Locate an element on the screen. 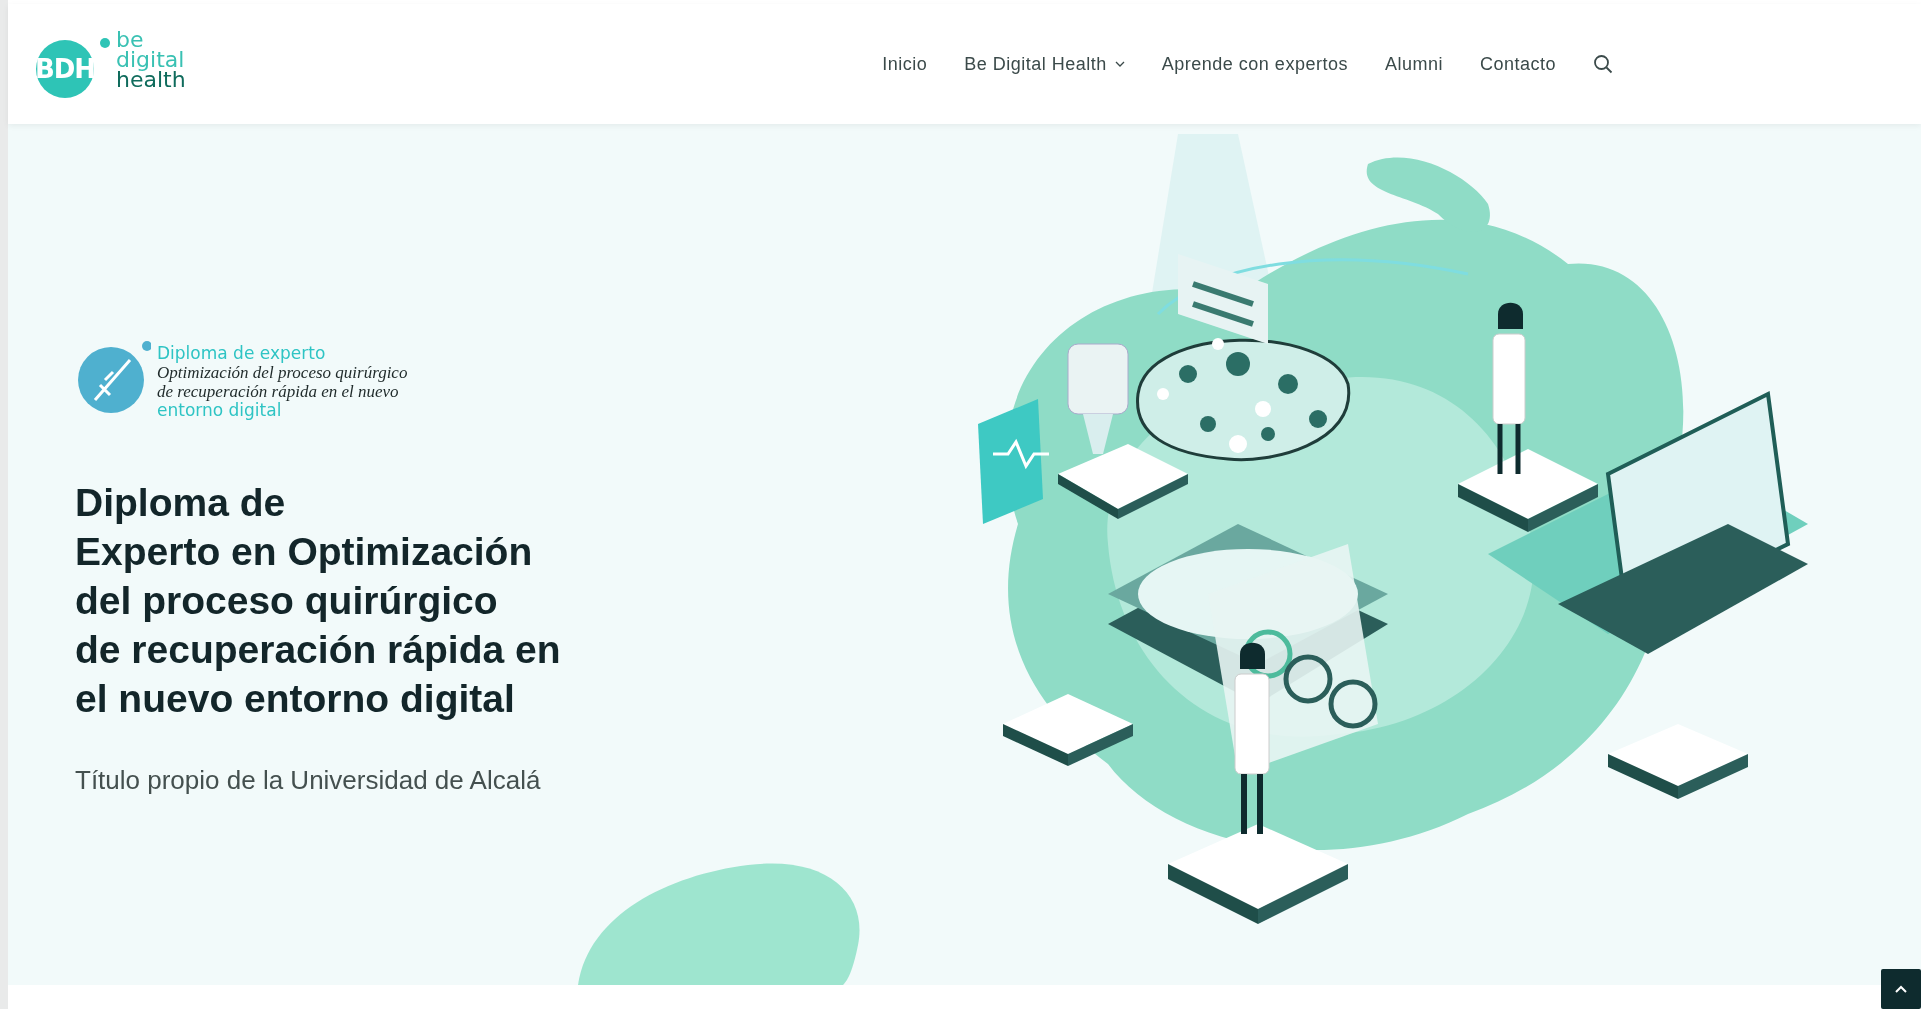 The image size is (1921, 1009). scroll-to-top-button is located at coordinates (1901, 989).